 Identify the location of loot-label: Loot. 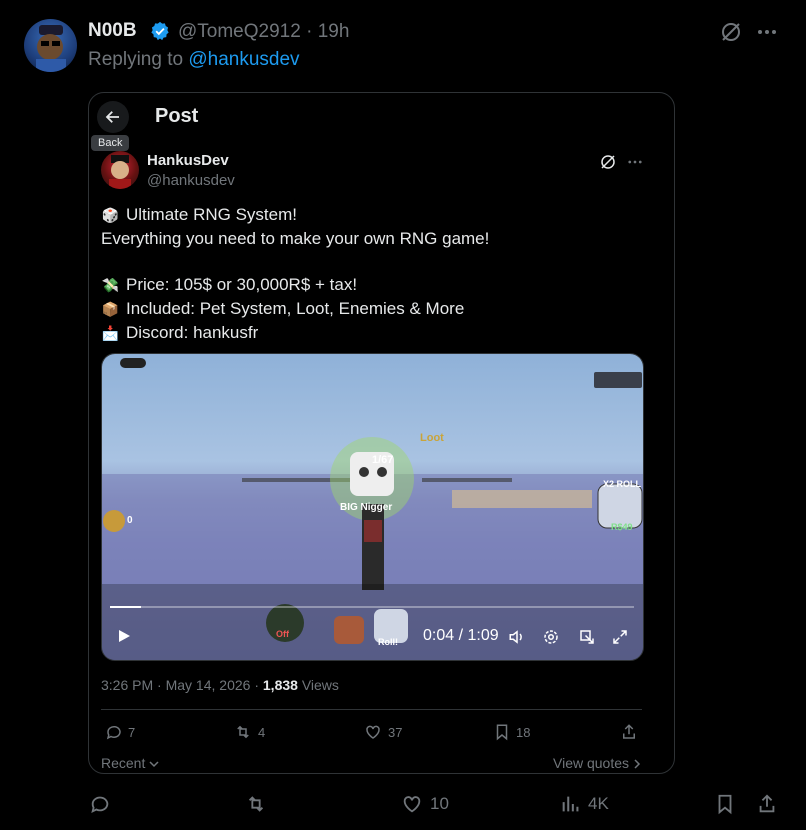
(432, 438).